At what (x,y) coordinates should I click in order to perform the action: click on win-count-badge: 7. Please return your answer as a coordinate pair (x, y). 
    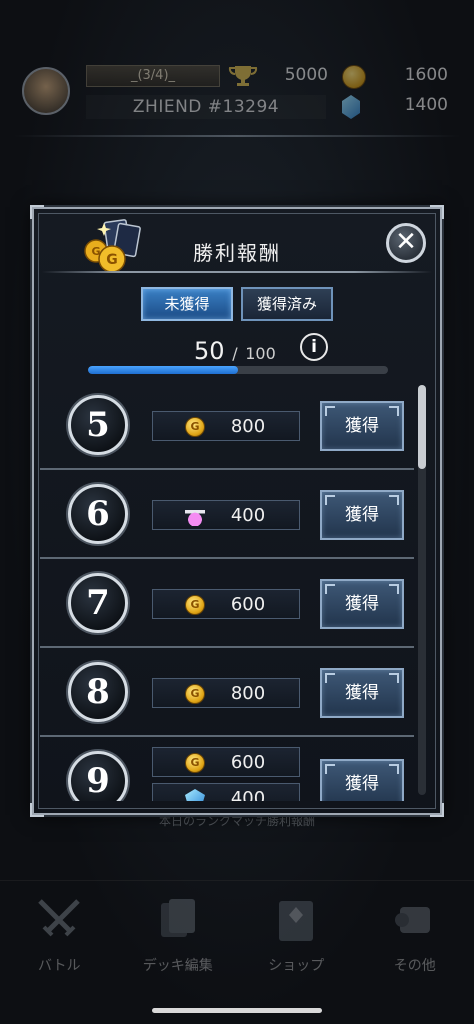
    Looking at the image, I should click on (98, 603).